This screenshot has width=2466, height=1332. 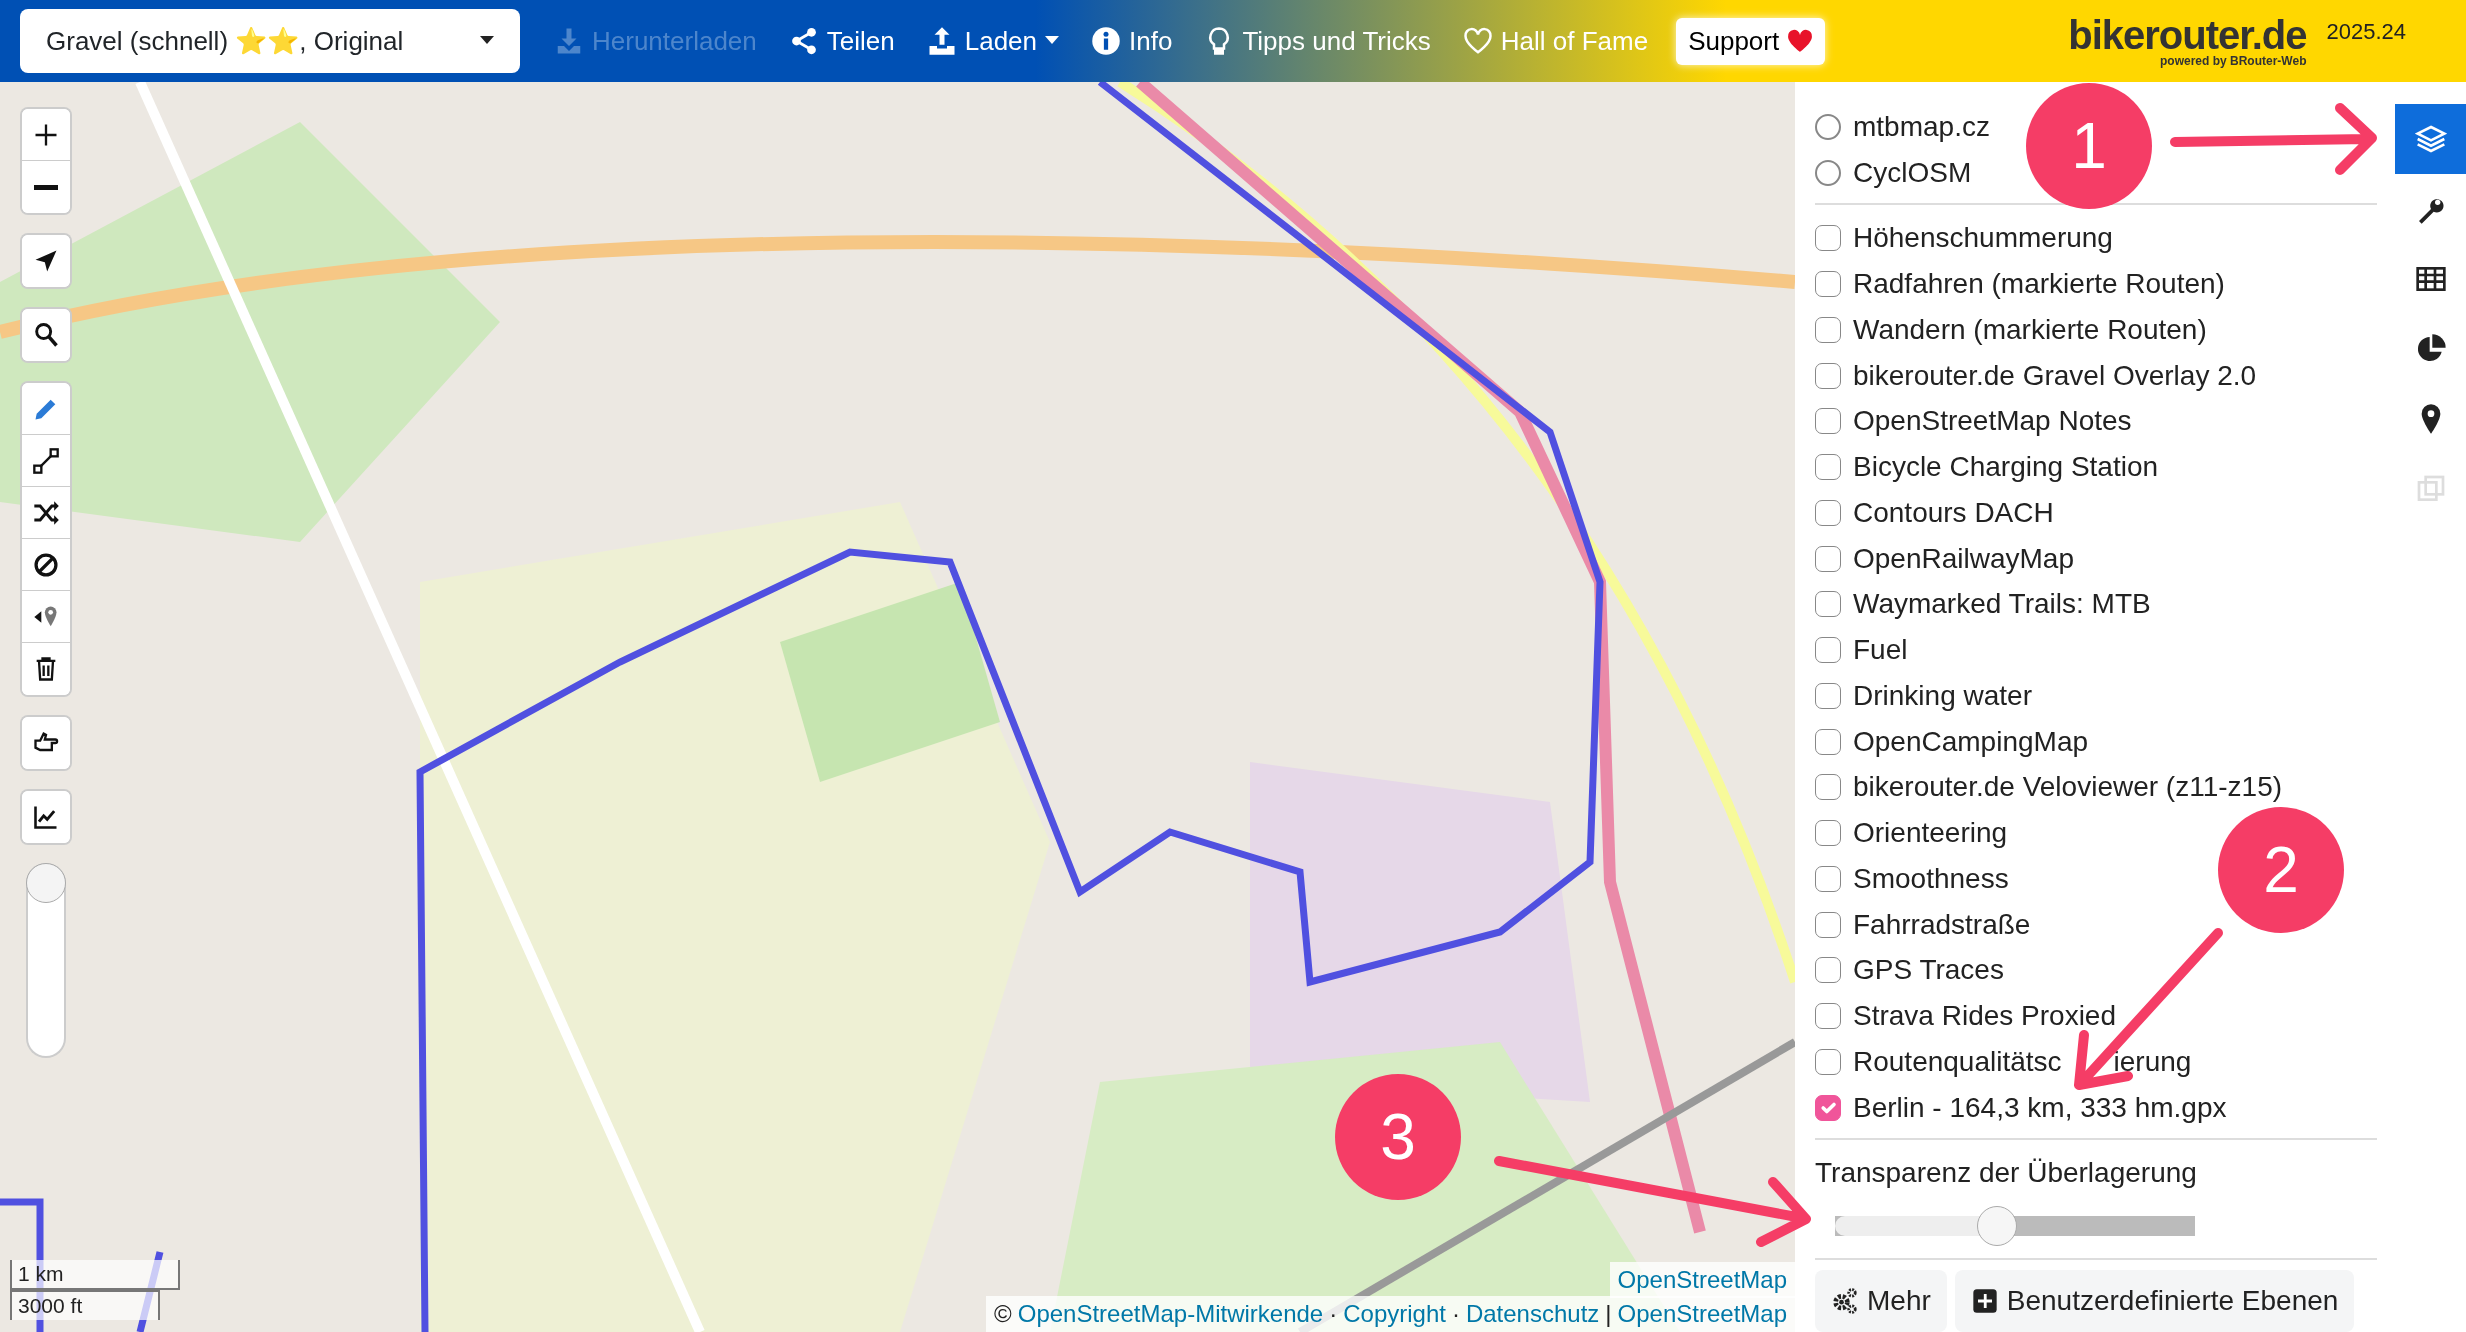 What do you see at coordinates (1751, 41) in the screenshot?
I see `support-button: Support` at bounding box center [1751, 41].